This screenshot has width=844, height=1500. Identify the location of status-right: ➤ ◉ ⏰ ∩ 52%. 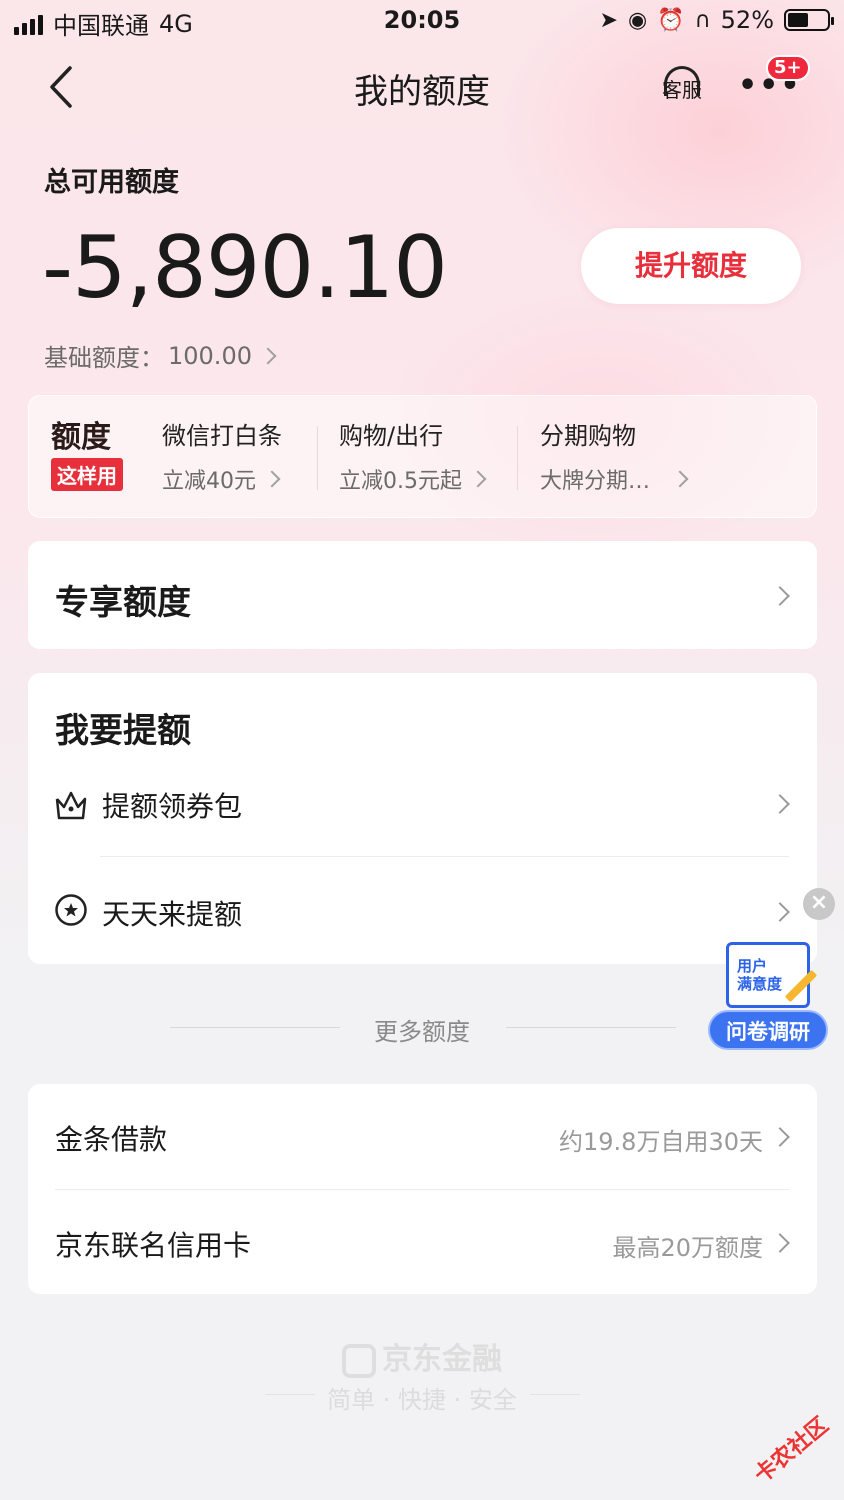
(716, 20).